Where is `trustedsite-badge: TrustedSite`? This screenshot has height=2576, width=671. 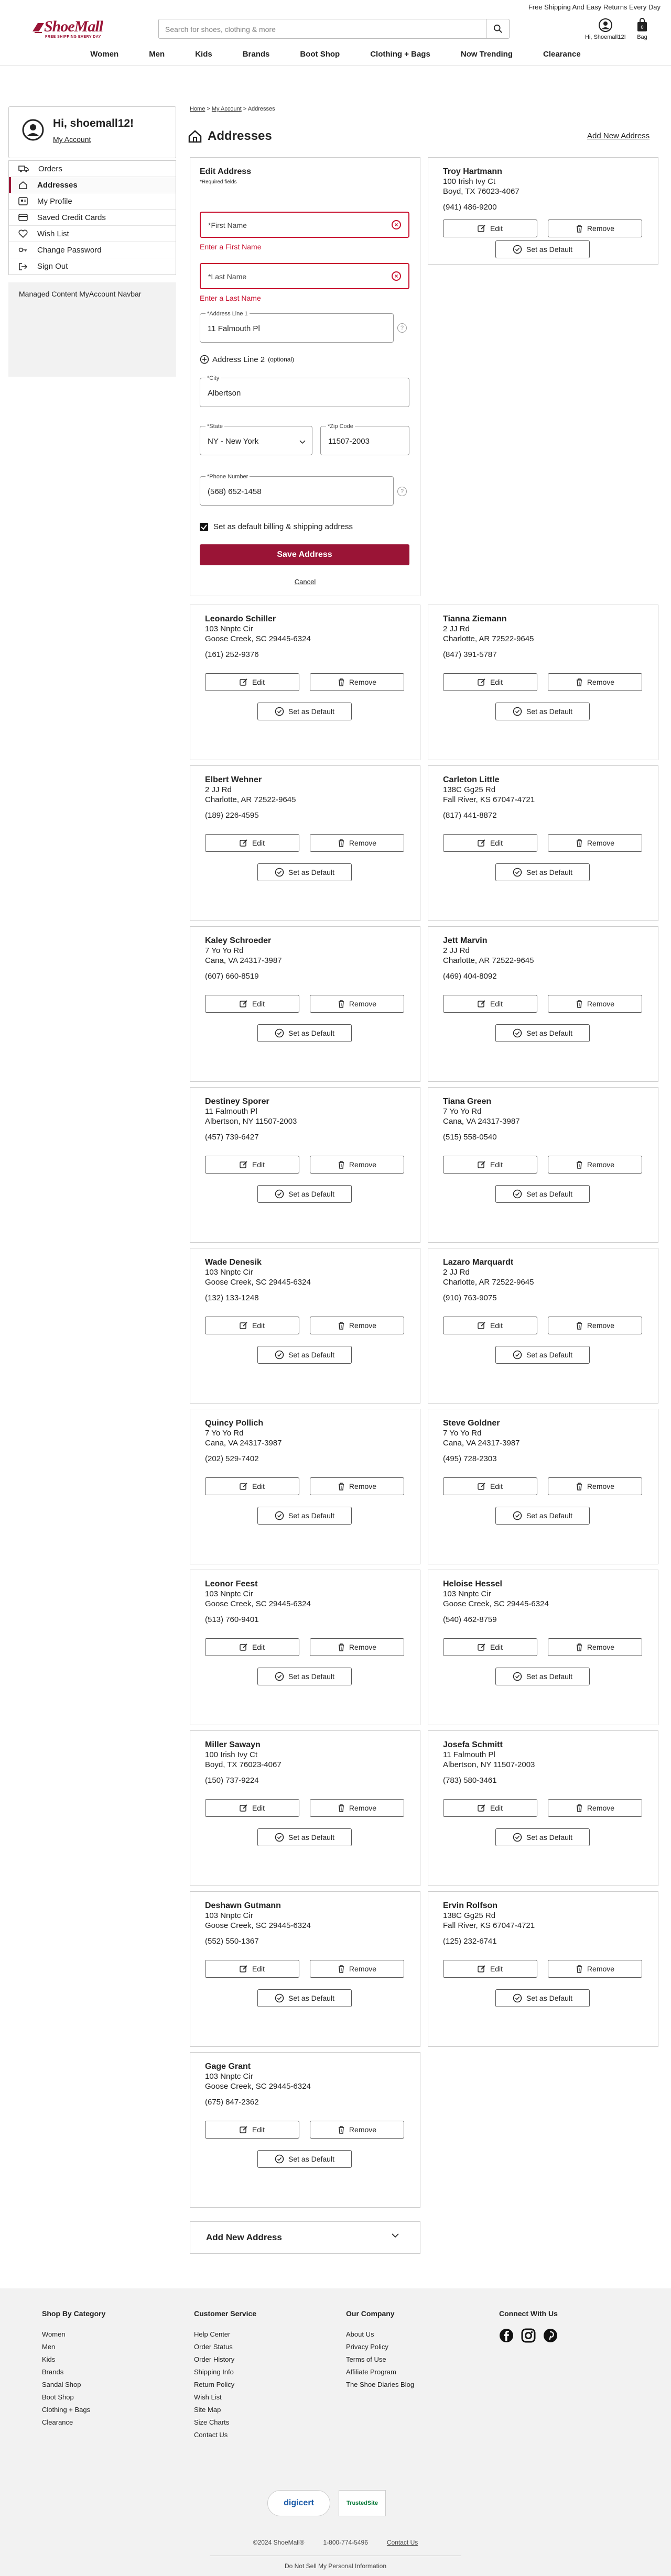 trustedsite-badge: TrustedSite is located at coordinates (362, 2503).